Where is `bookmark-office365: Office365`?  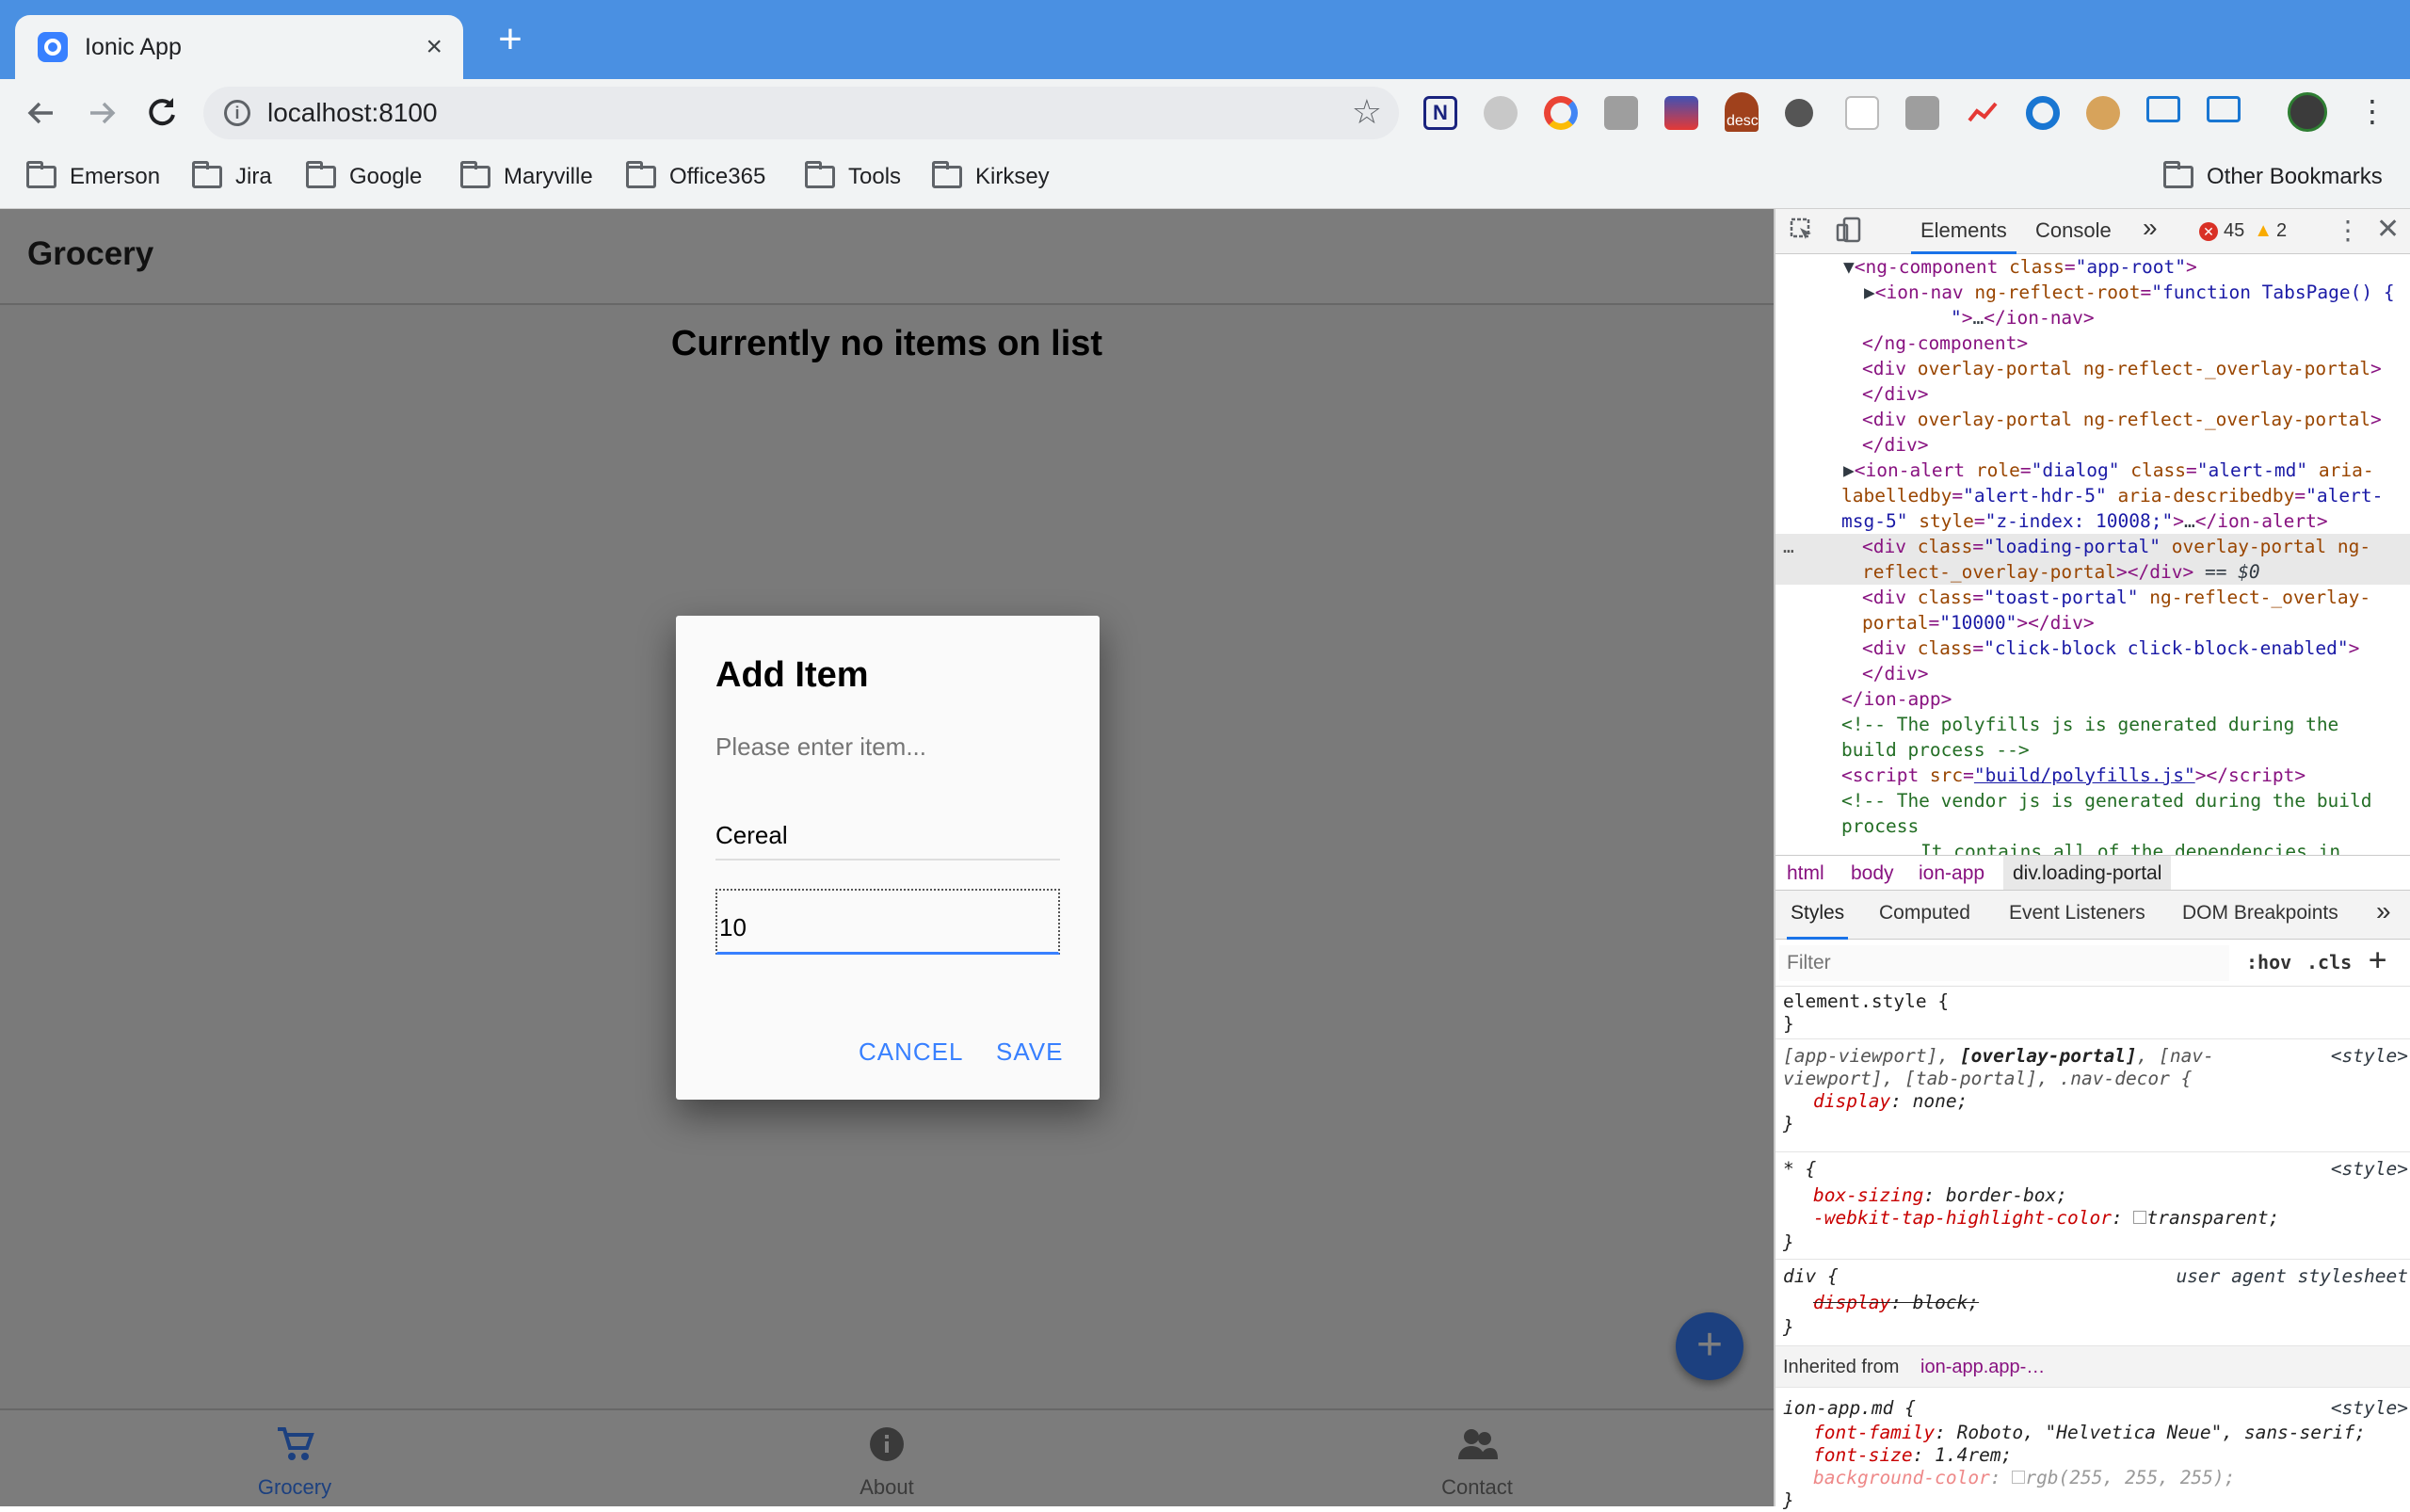
bookmark-office365: Office365 is located at coordinates (695, 177).